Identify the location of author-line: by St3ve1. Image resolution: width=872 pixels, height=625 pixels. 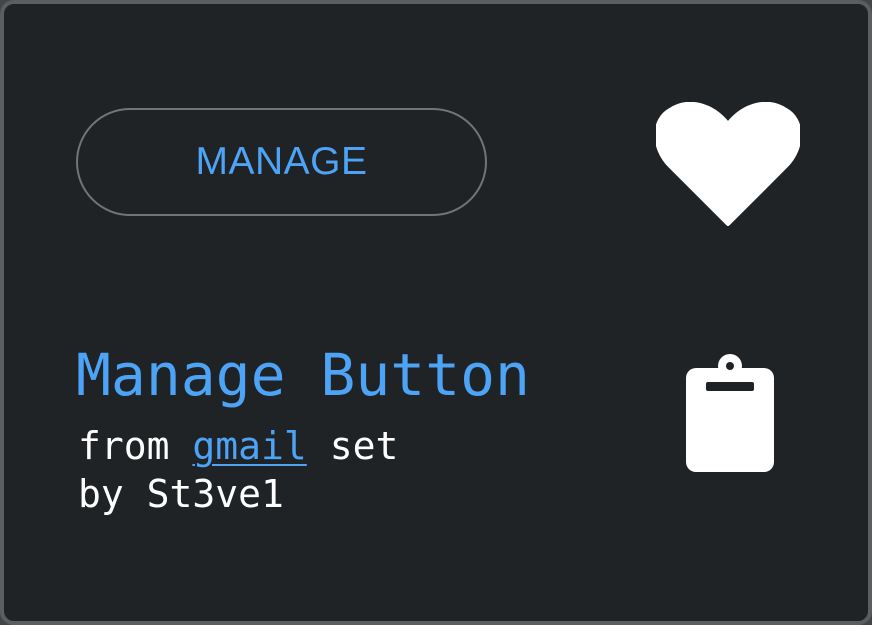
(238, 494).